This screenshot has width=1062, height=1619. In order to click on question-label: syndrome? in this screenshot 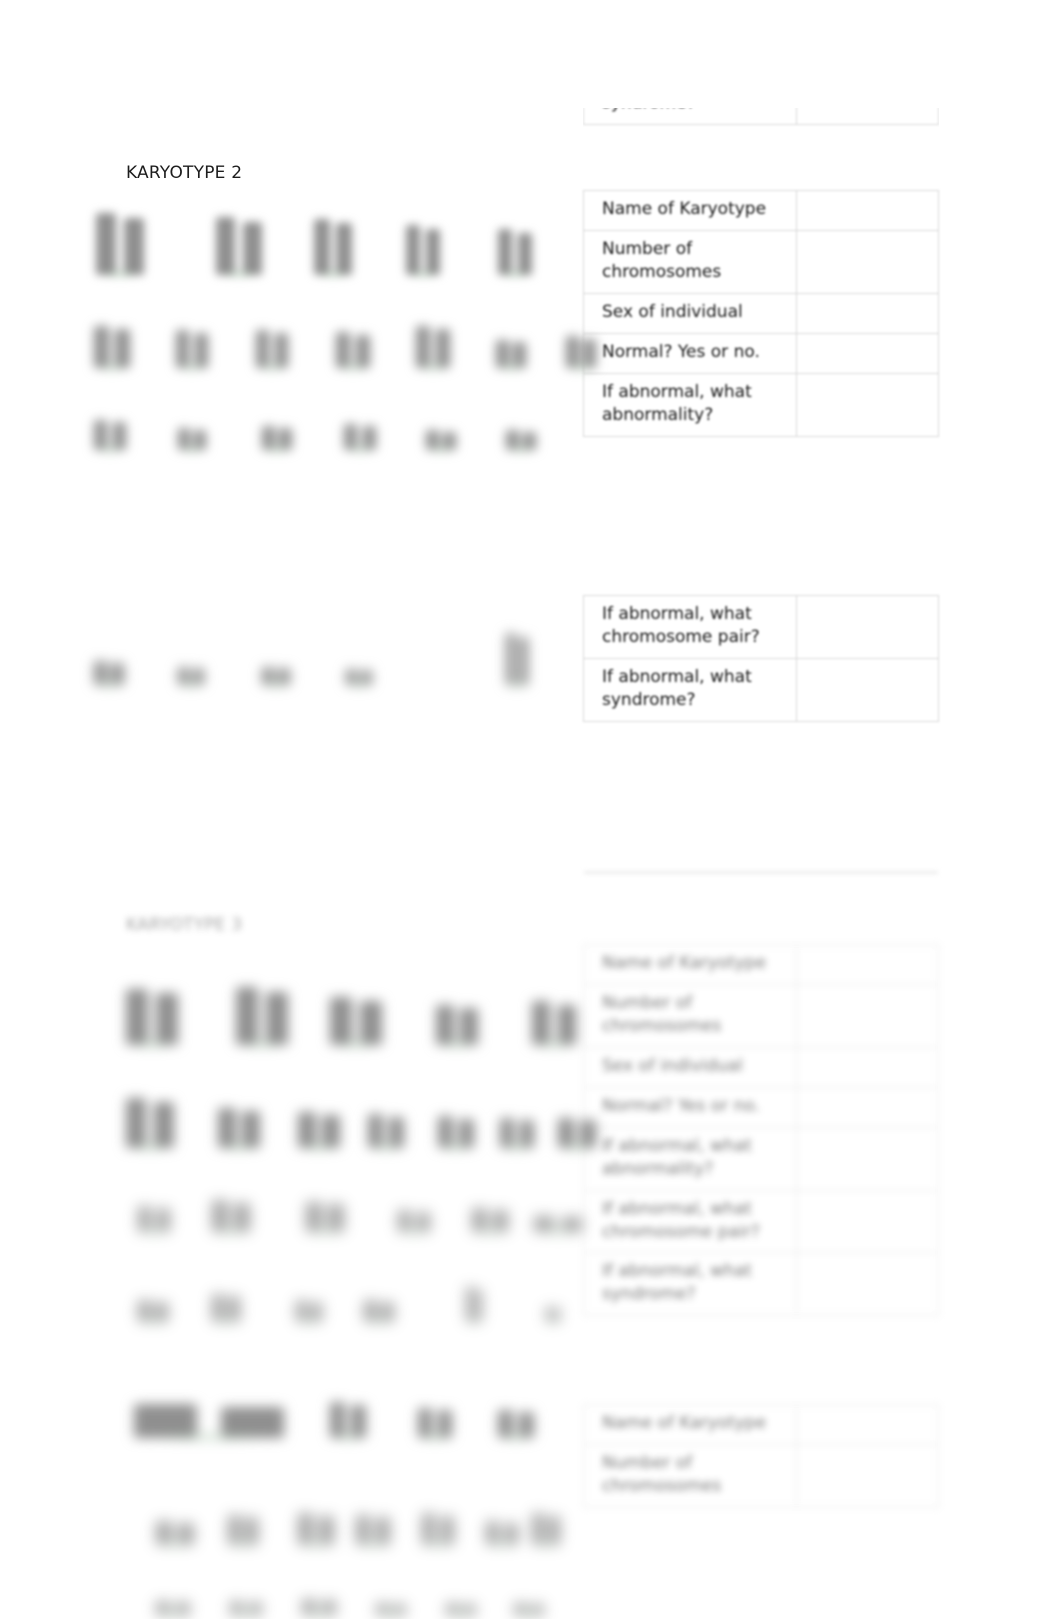, I will do `click(690, 116)`.